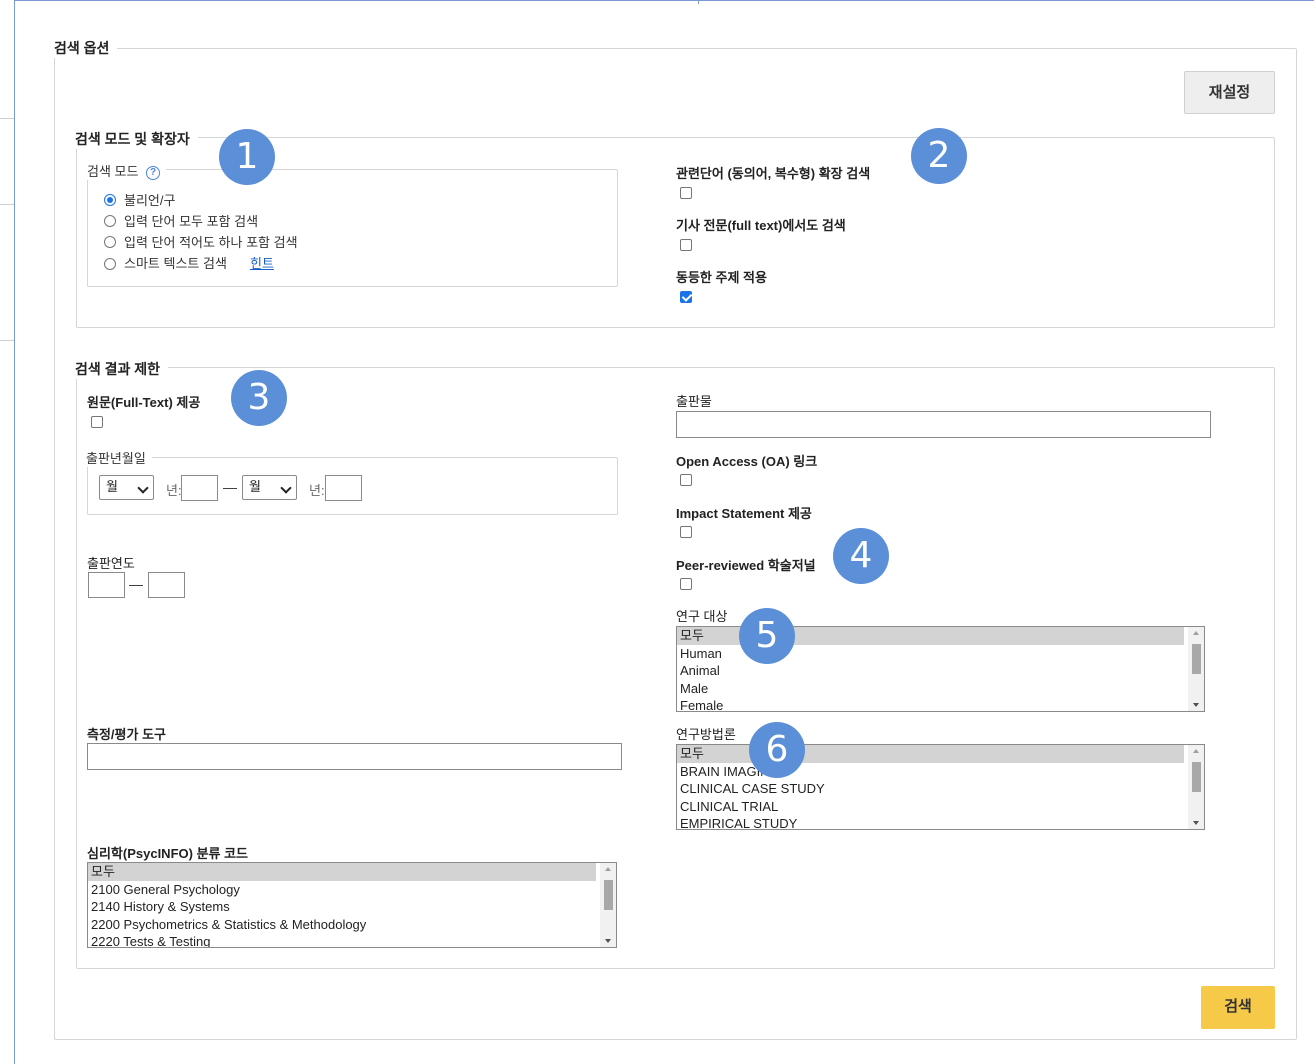 The image size is (1314, 1064). What do you see at coordinates (86, 48) in the screenshot?
I see `search-options-title: 검색 옵션` at bounding box center [86, 48].